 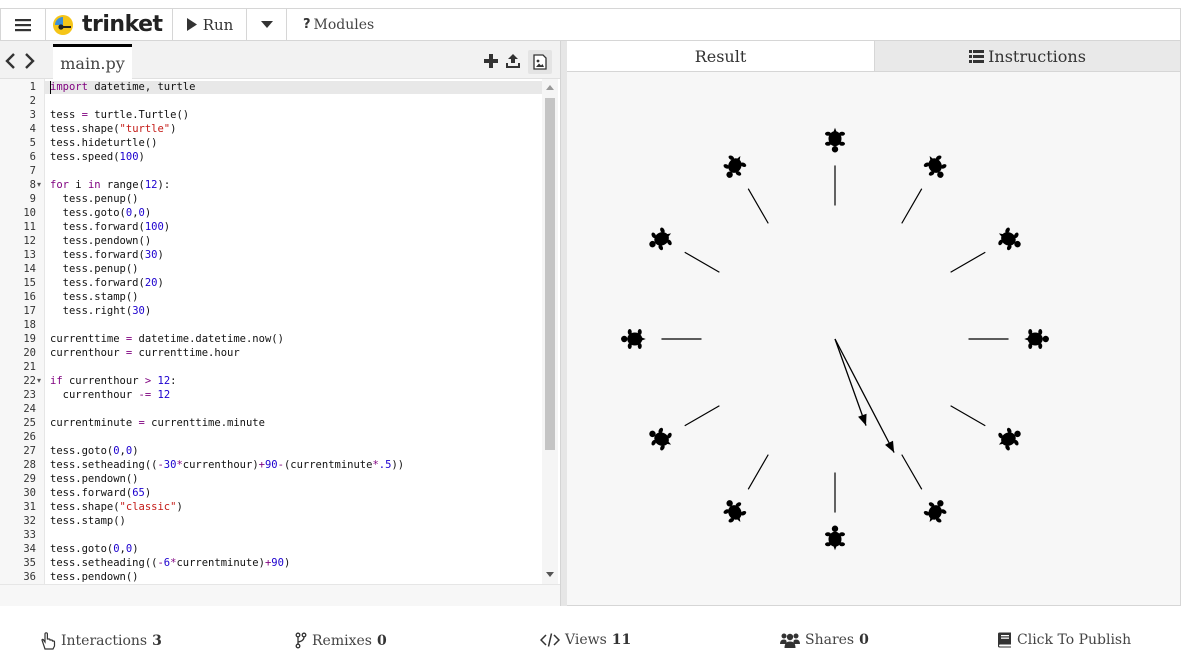 What do you see at coordinates (280, 595) in the screenshot?
I see `editor-horizontal-scroll` at bounding box center [280, 595].